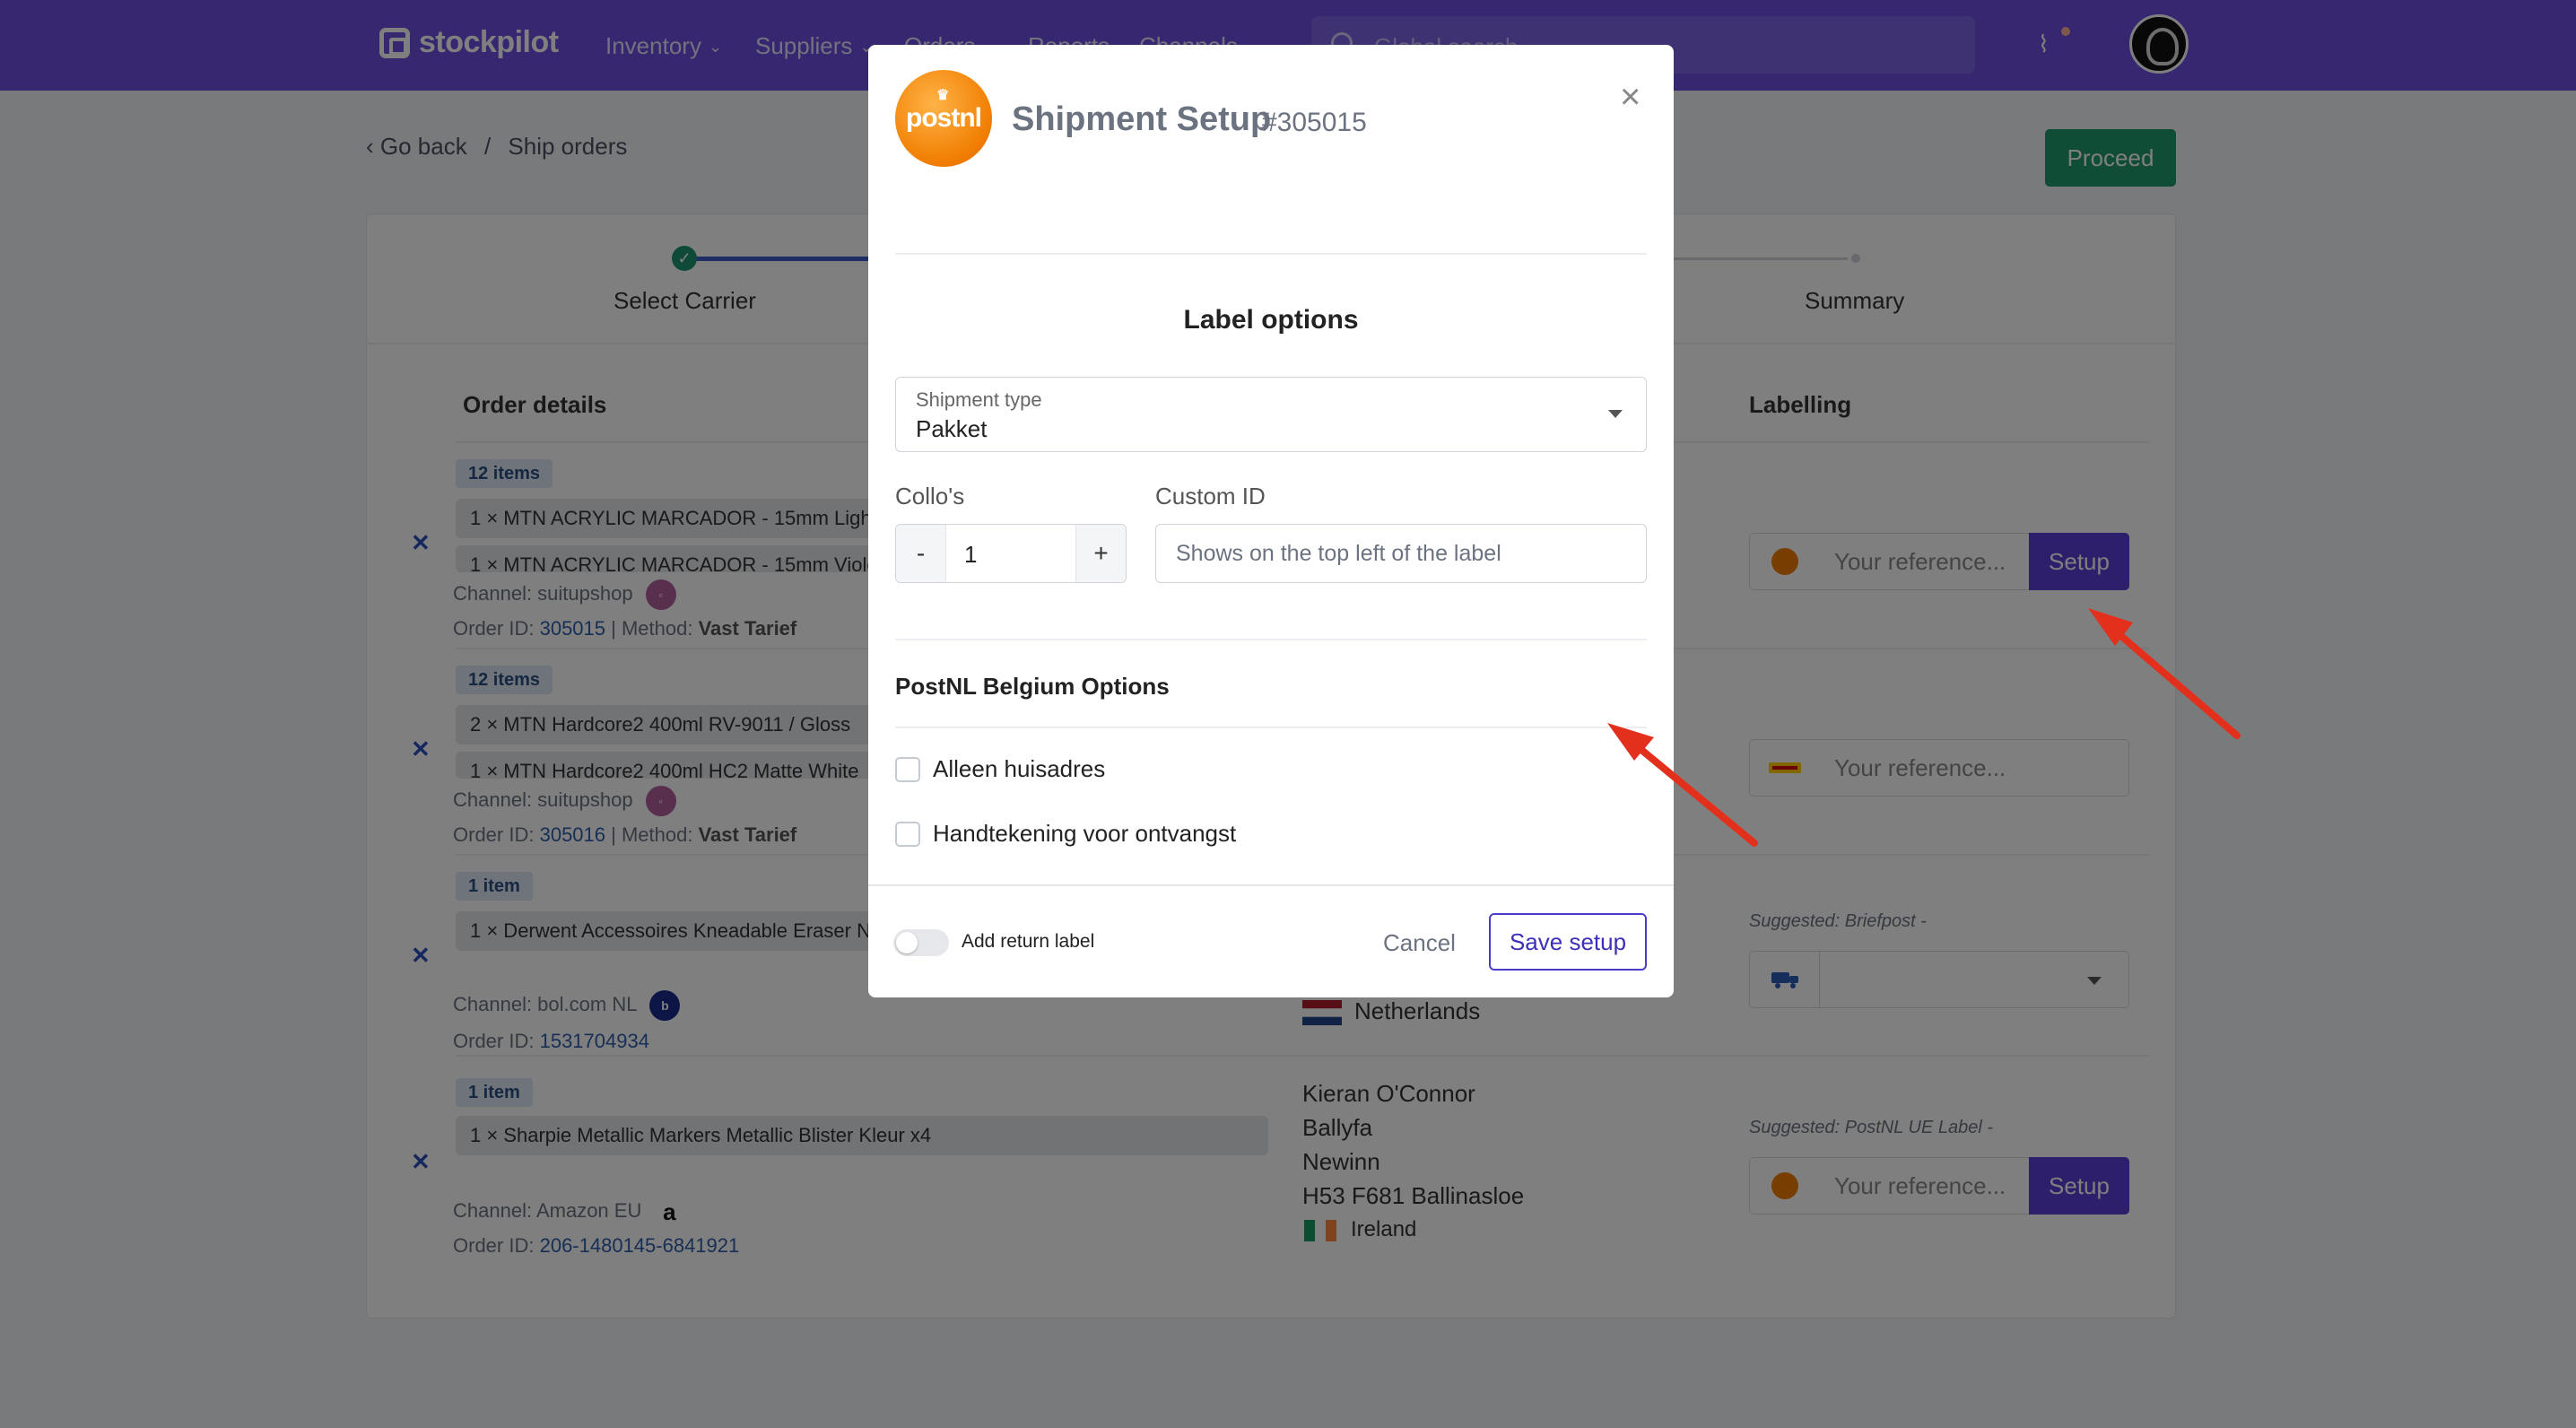 The image size is (2576, 1428). I want to click on option-handtekening: Handtekening voor ontvangst, so click(1065, 834).